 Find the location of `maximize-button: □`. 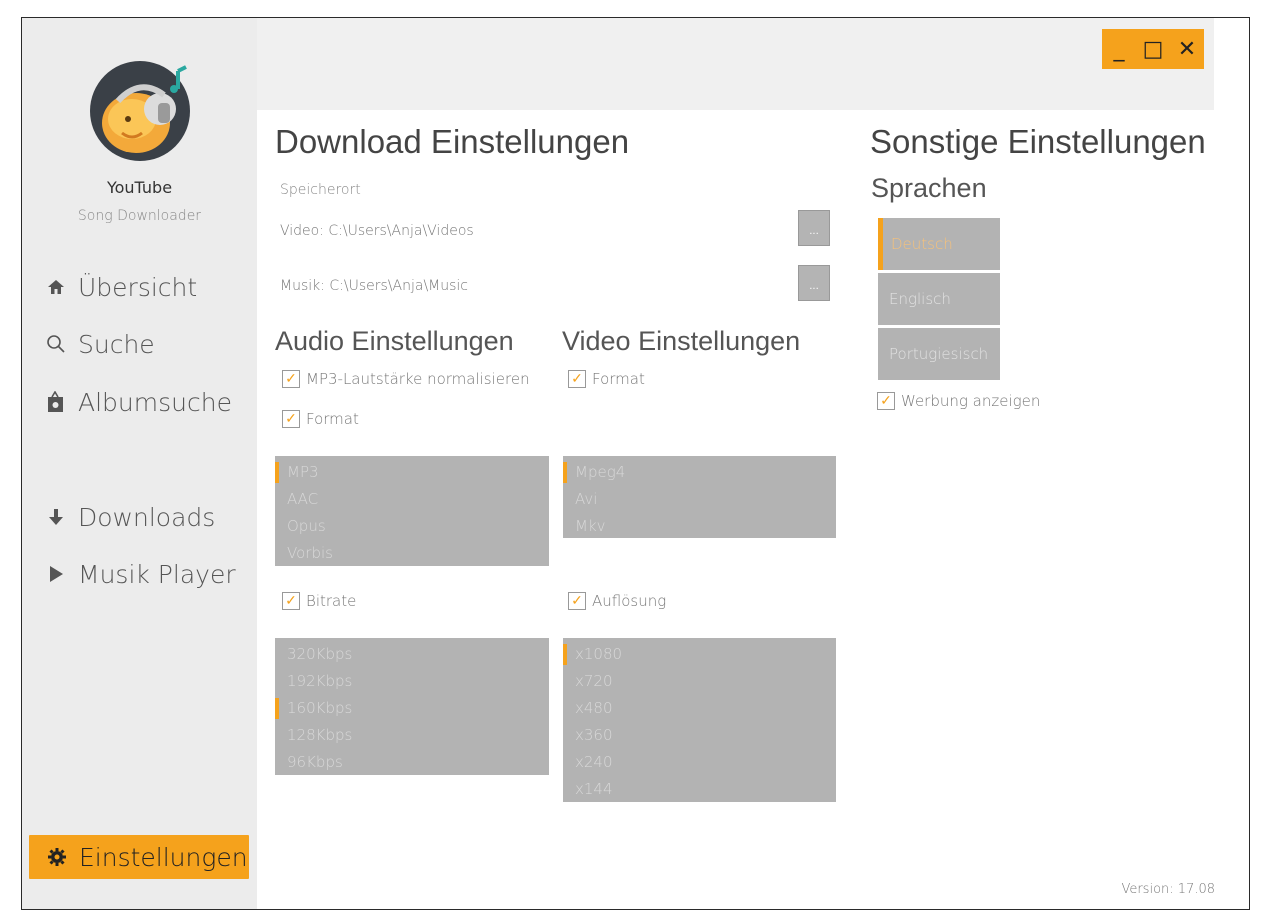

maximize-button: □ is located at coordinates (1153, 49).